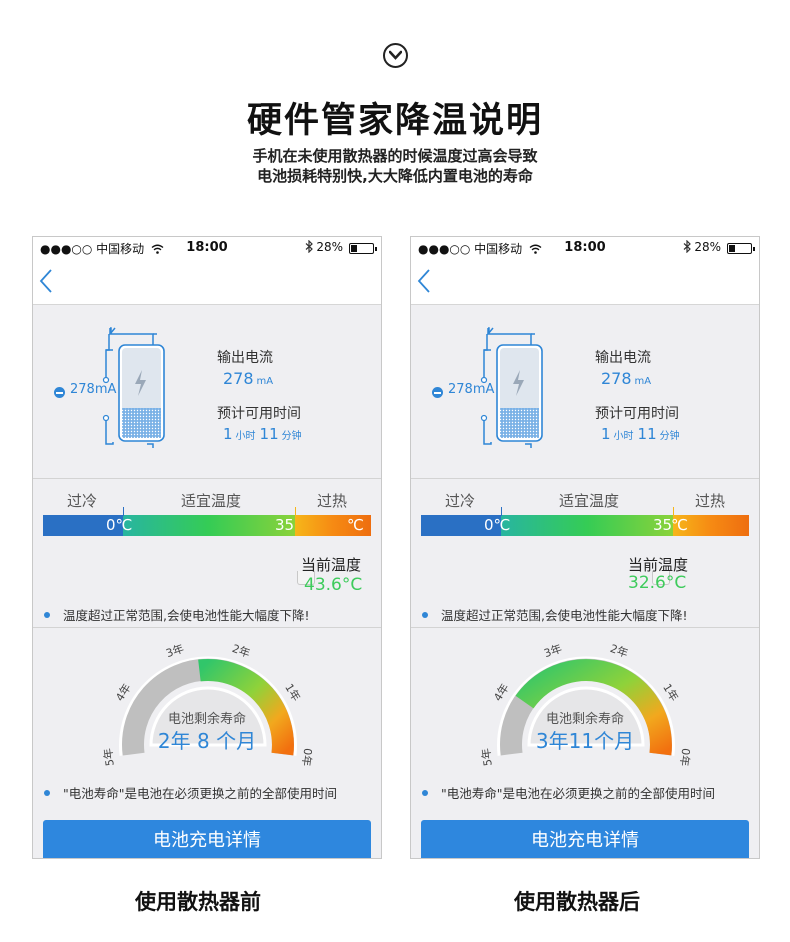  Describe the element at coordinates (198, 902) in the screenshot. I see `caption-before: 使用散热器前` at that location.